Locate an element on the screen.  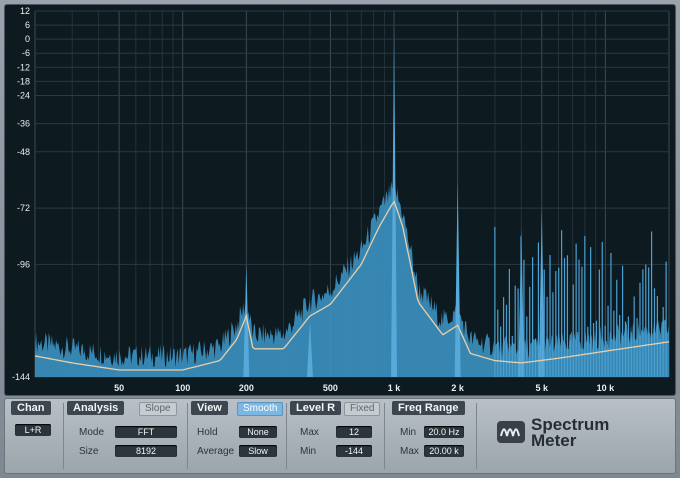
y-tick-label: -96 is located at coordinates (23, 264).